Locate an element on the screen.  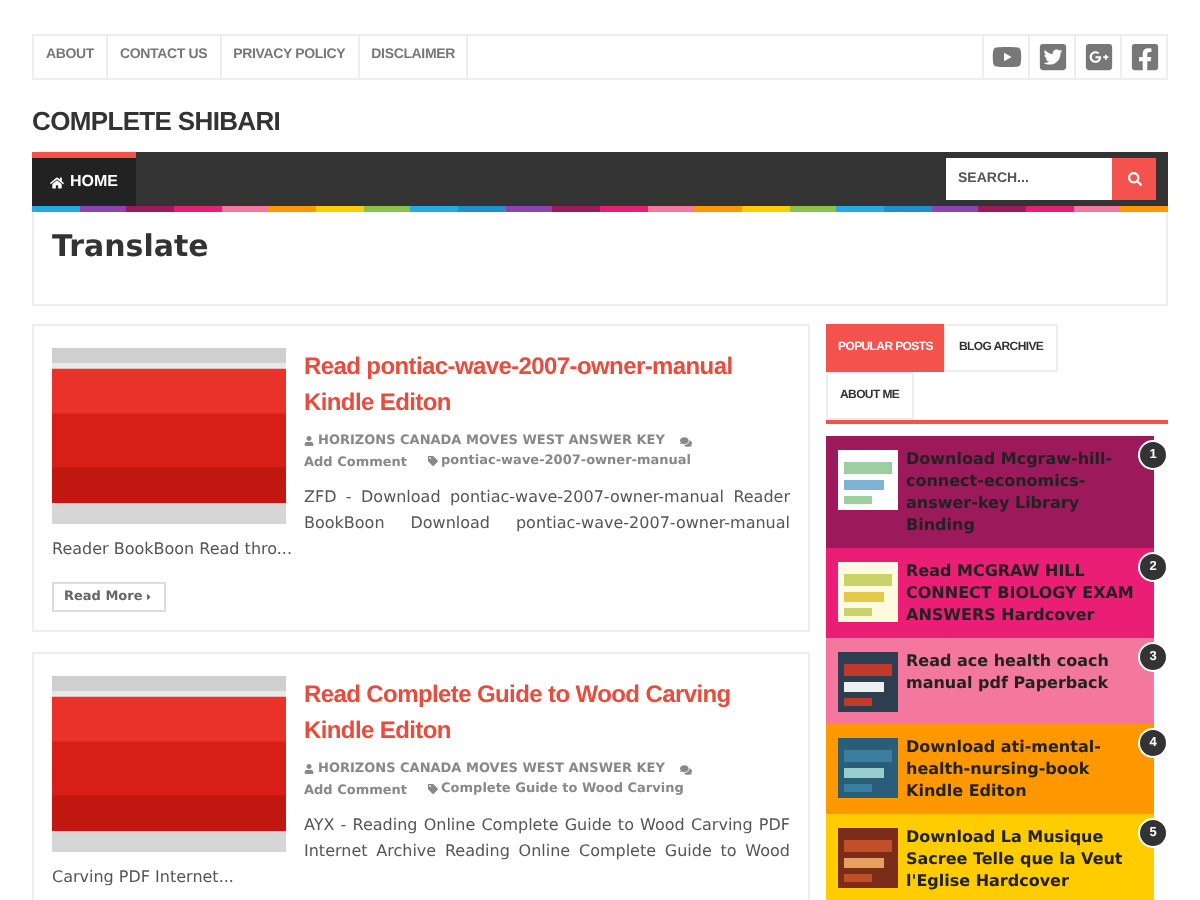
post-title: Read Complete Guide to Wood Carving Kindle Editon is located at coordinates (547, 712).